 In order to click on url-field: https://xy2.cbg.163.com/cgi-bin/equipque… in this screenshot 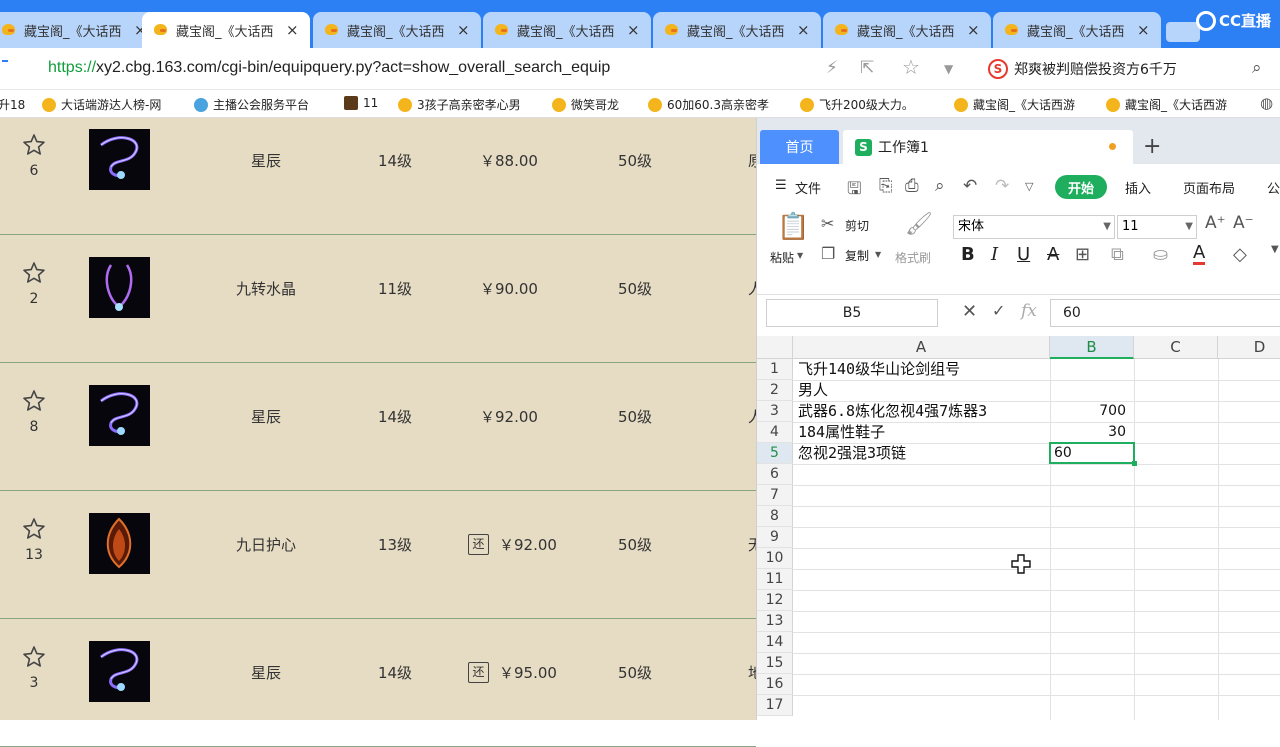, I will do `click(329, 68)`.